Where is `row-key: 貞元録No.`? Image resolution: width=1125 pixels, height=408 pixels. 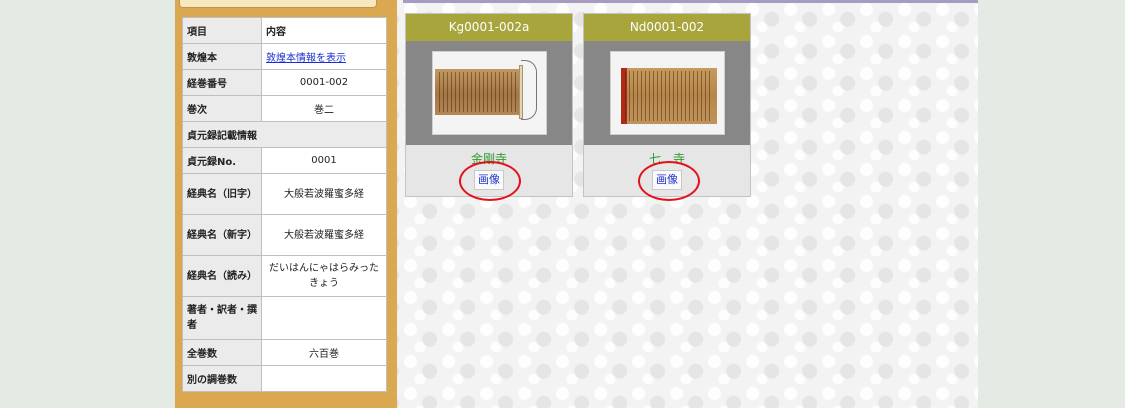 row-key: 貞元録No. is located at coordinates (222, 160).